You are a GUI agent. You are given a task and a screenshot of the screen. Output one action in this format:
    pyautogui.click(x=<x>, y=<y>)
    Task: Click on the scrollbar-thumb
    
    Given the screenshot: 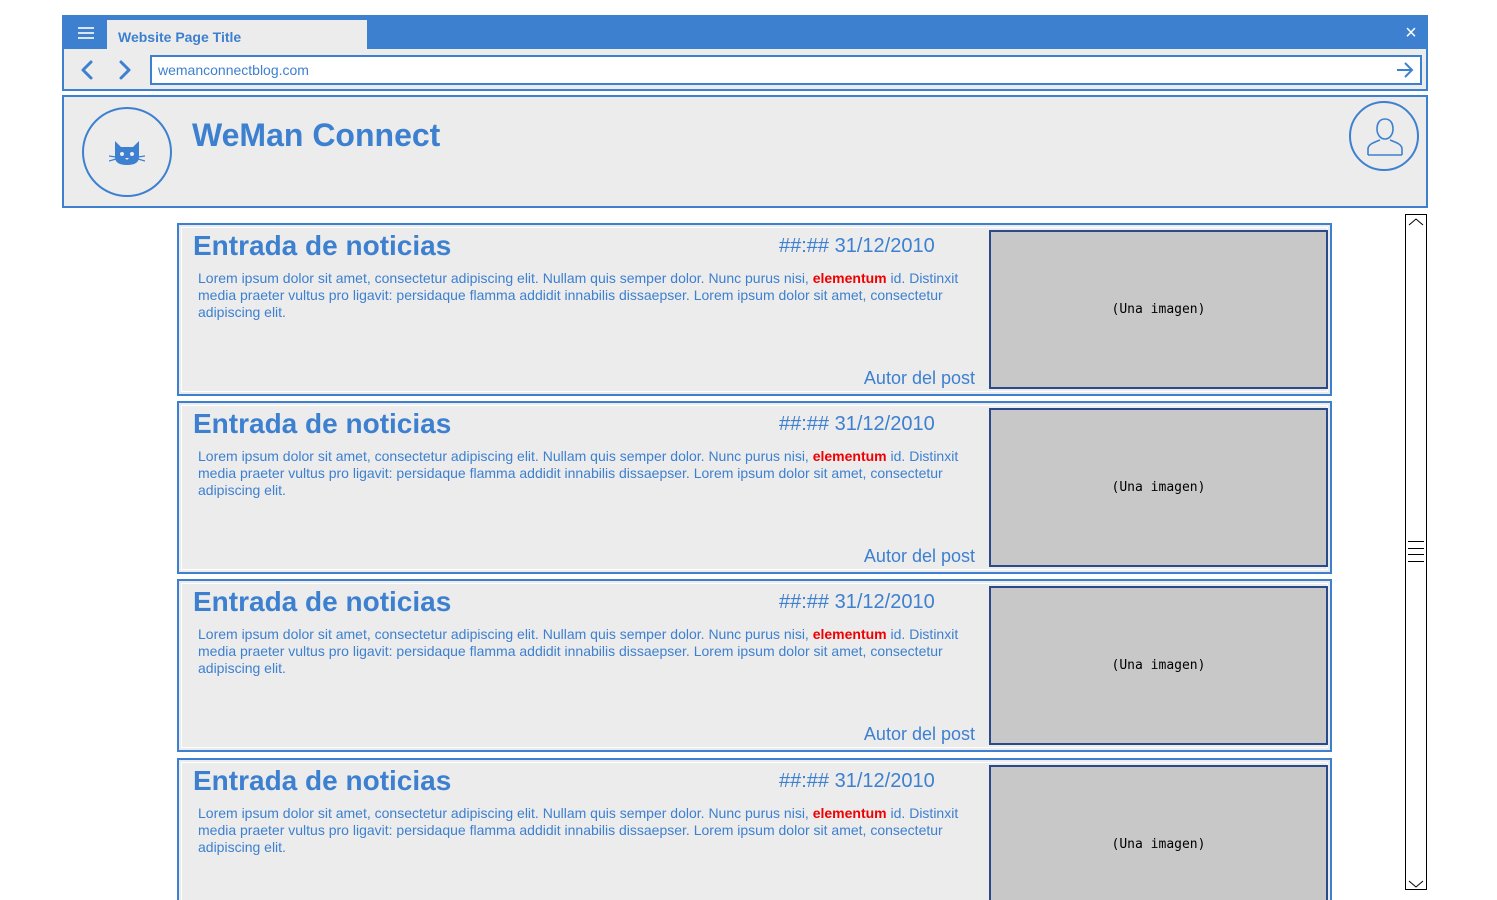 What is the action you would take?
    pyautogui.click(x=1416, y=553)
    